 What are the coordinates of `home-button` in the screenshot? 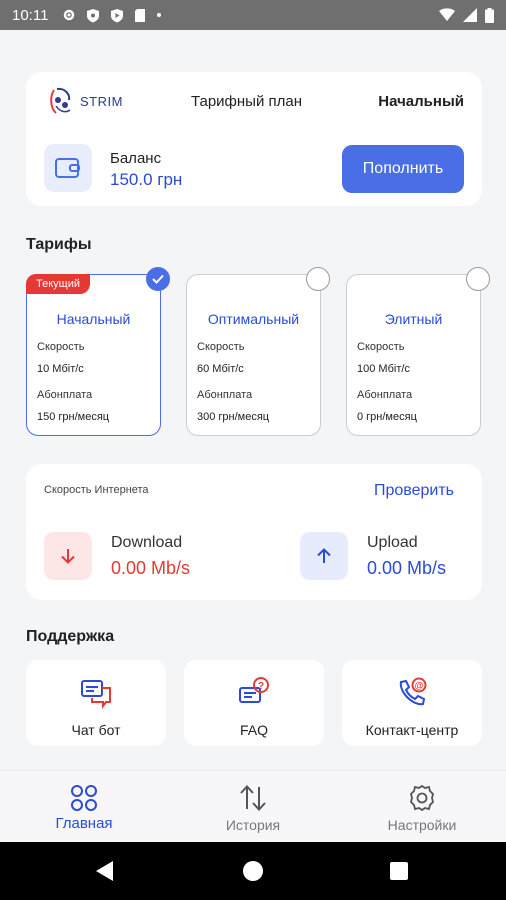 It's located at (253, 871).